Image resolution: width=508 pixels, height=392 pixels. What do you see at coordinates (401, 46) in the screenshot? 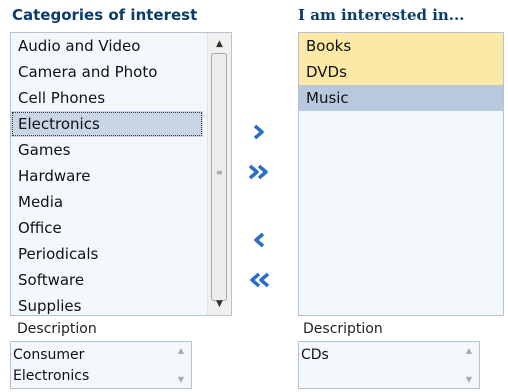
I see `selected-item-highlighted: Books` at bounding box center [401, 46].